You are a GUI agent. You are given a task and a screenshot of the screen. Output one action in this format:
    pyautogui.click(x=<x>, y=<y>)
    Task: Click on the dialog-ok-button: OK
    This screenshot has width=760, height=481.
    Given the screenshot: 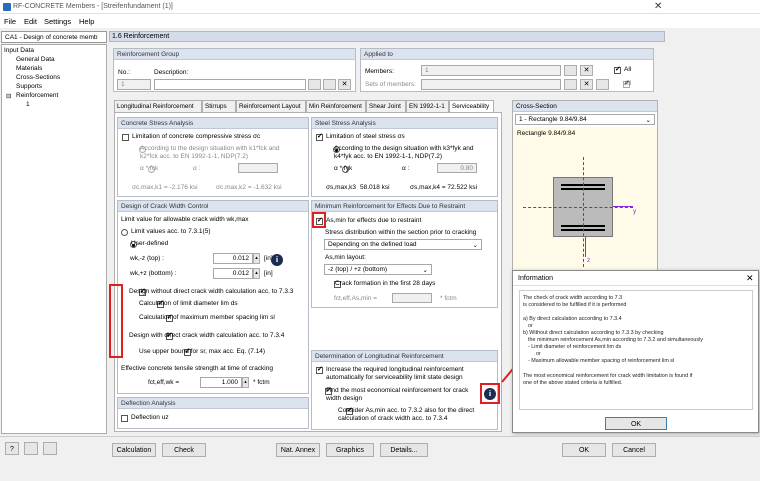 What is the action you would take?
    pyautogui.click(x=636, y=423)
    